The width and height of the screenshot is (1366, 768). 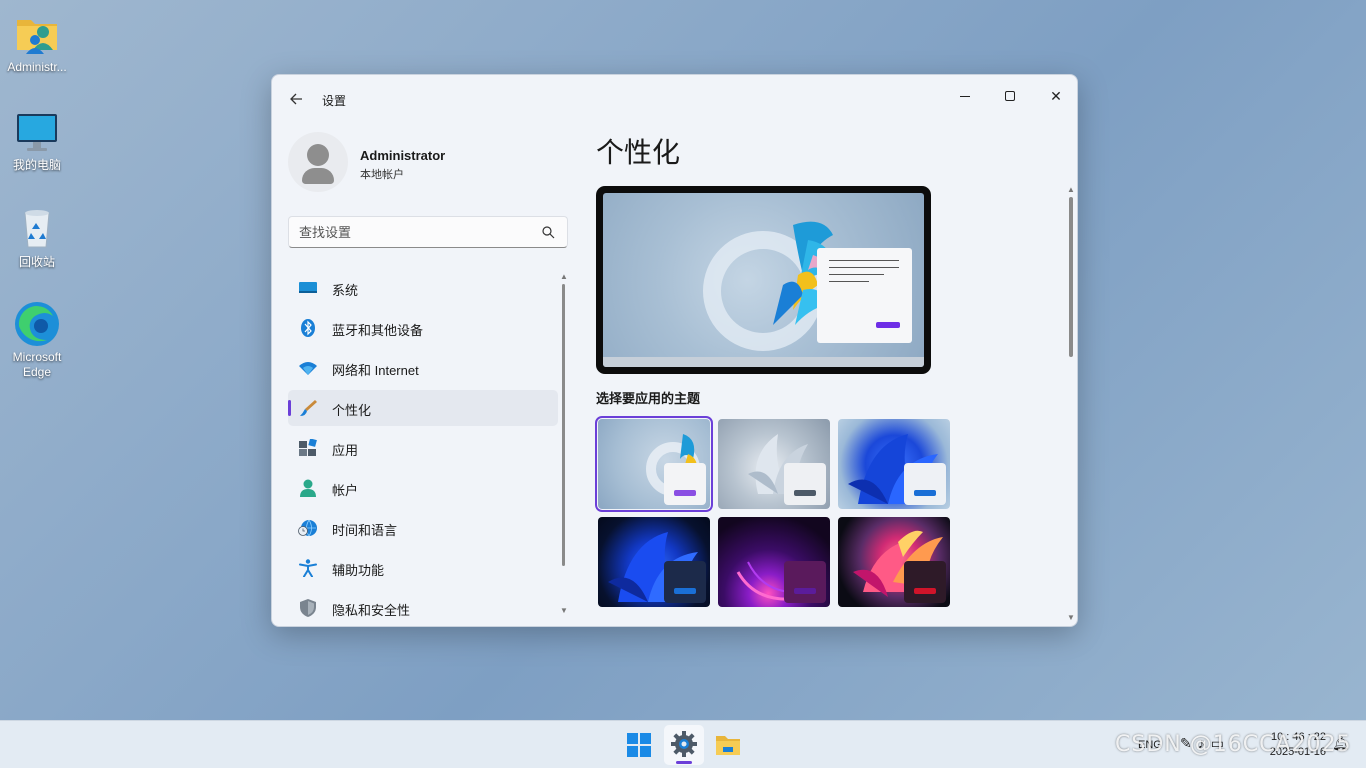 I want to click on content-scrollbar: ▲ ▼, so click(x=1071, y=405).